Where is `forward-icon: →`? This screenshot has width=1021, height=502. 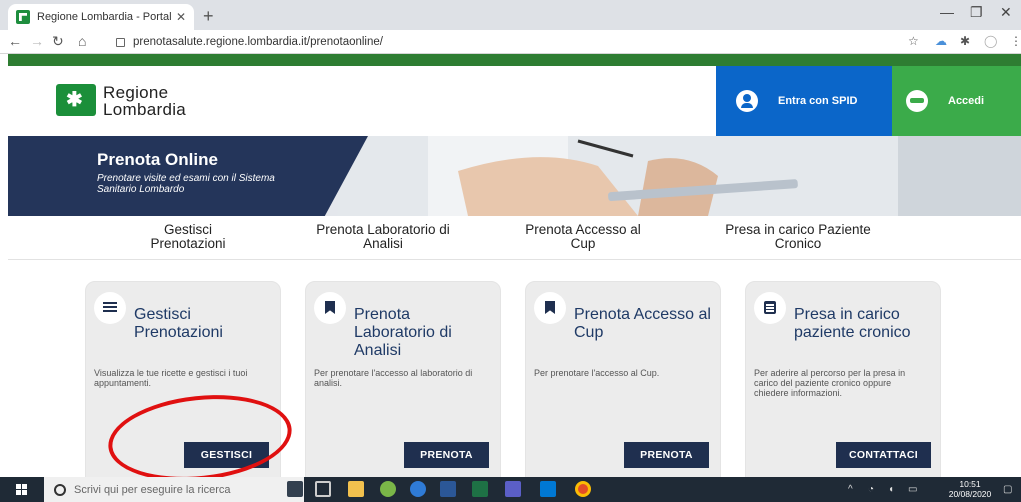
forward-icon: → is located at coordinates (37, 41).